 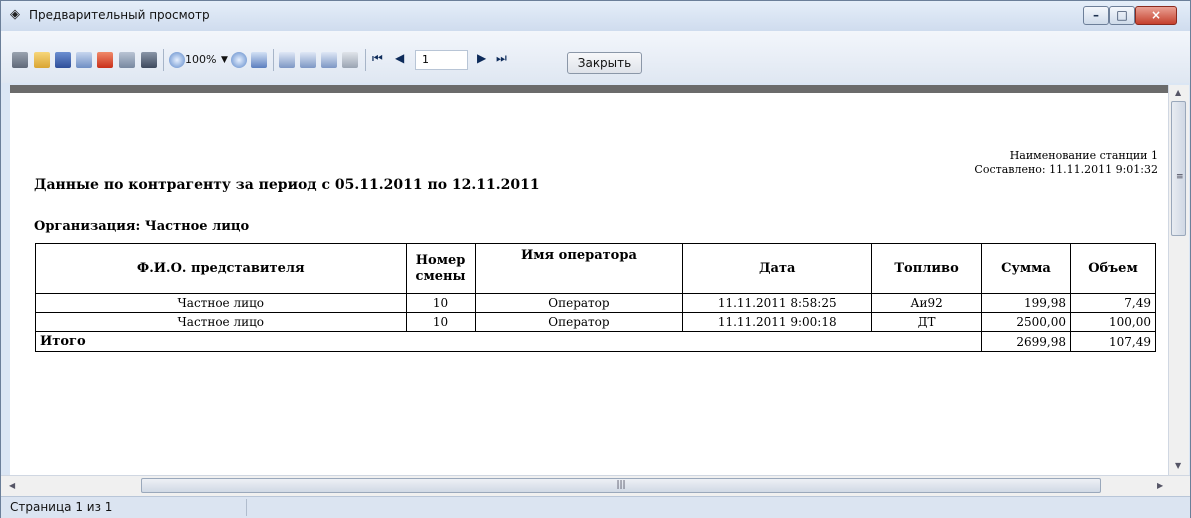 What do you see at coordinates (1113, 341) in the screenshot?
I see `total-volume: 107,49` at bounding box center [1113, 341].